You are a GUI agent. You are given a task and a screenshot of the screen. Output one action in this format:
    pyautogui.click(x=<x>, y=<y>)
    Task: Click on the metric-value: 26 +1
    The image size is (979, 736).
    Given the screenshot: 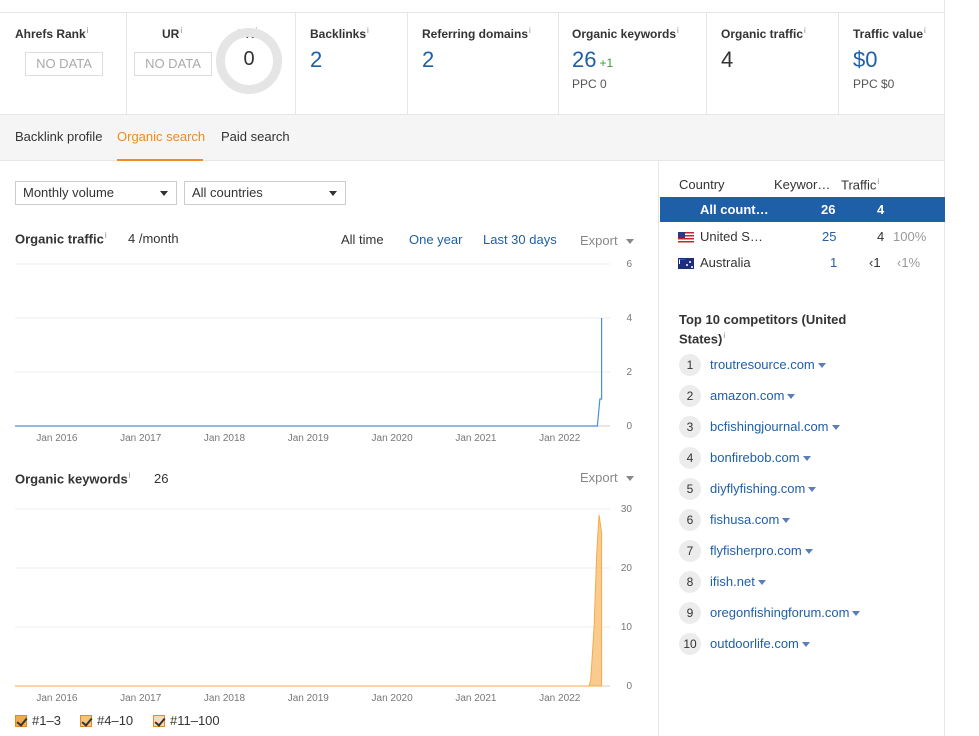 What is the action you would take?
    pyautogui.click(x=592, y=60)
    